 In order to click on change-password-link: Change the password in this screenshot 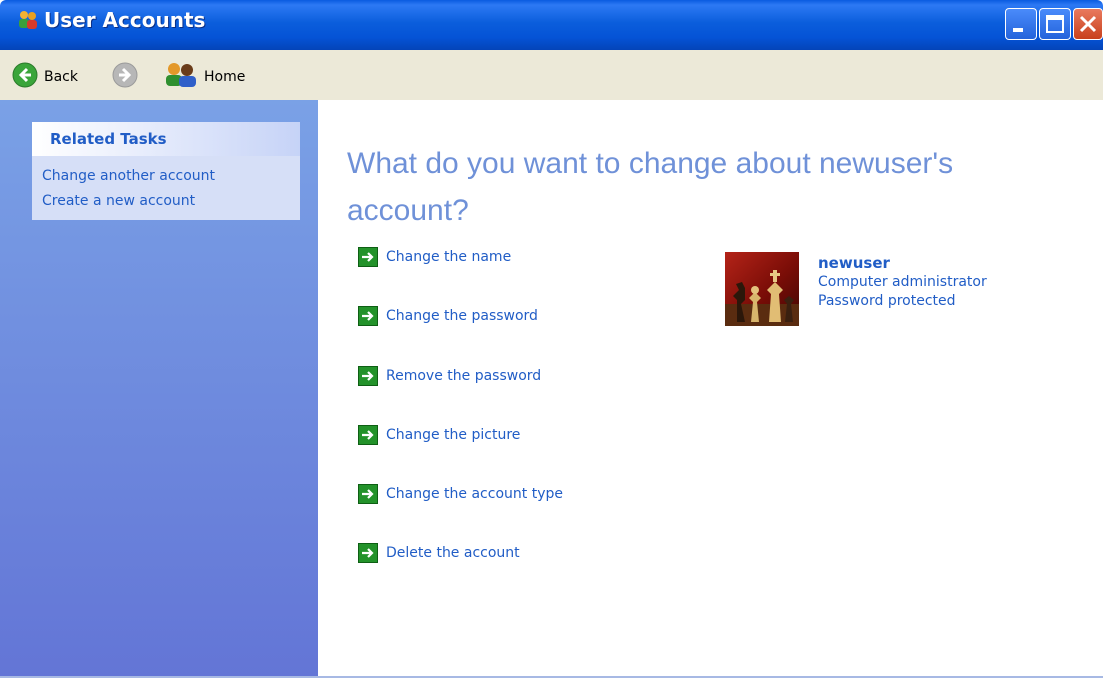, I will do `click(448, 316)`.